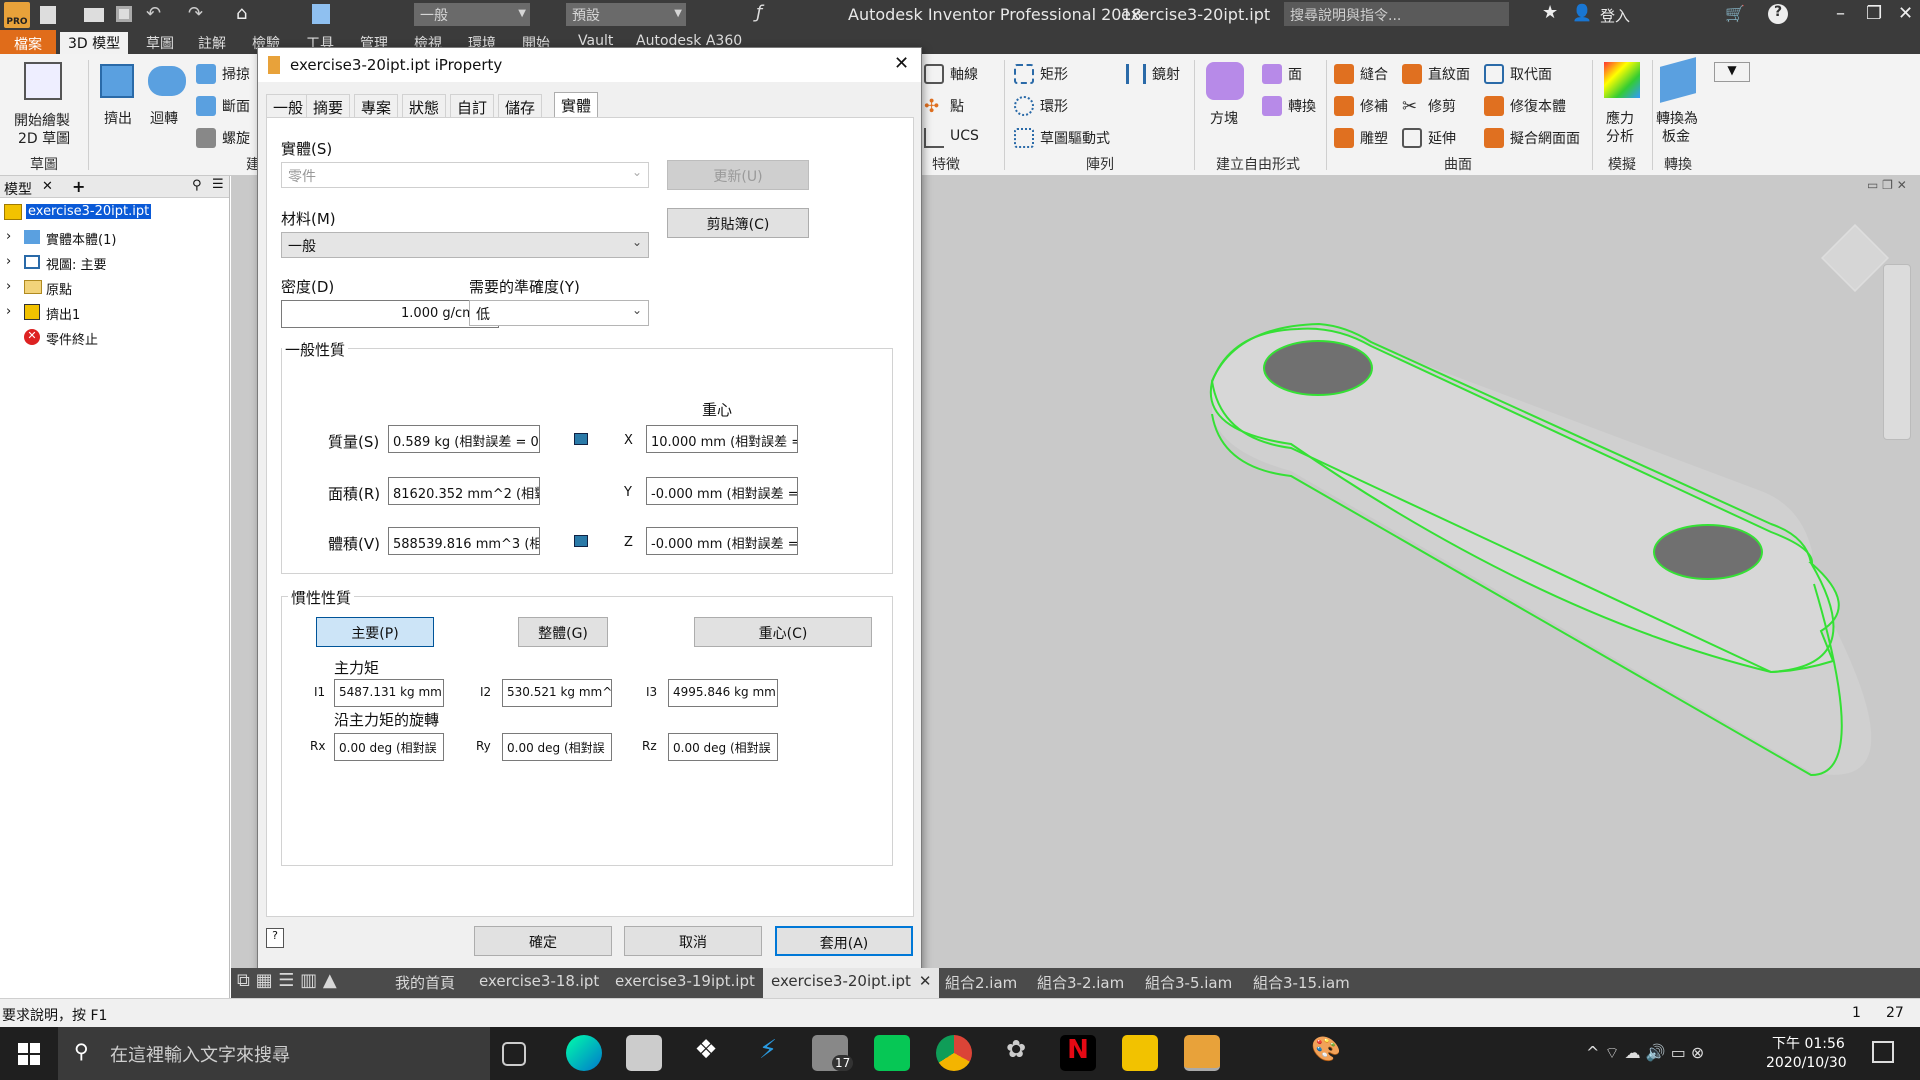 The width and height of the screenshot is (1920, 1080). I want to click on start-sketch-button: 開始繪製, so click(42, 120).